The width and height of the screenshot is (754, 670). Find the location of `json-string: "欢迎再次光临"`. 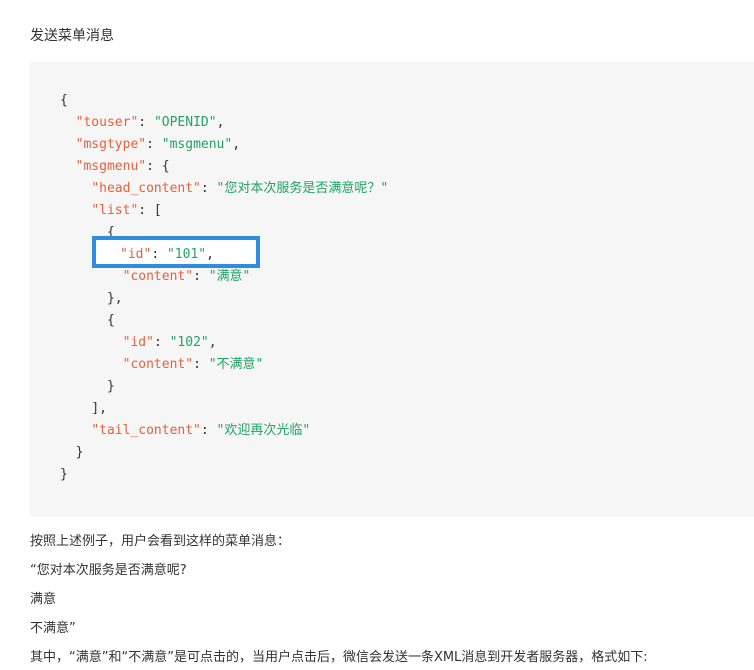

json-string: "欢迎再次光临" is located at coordinates (263, 430).